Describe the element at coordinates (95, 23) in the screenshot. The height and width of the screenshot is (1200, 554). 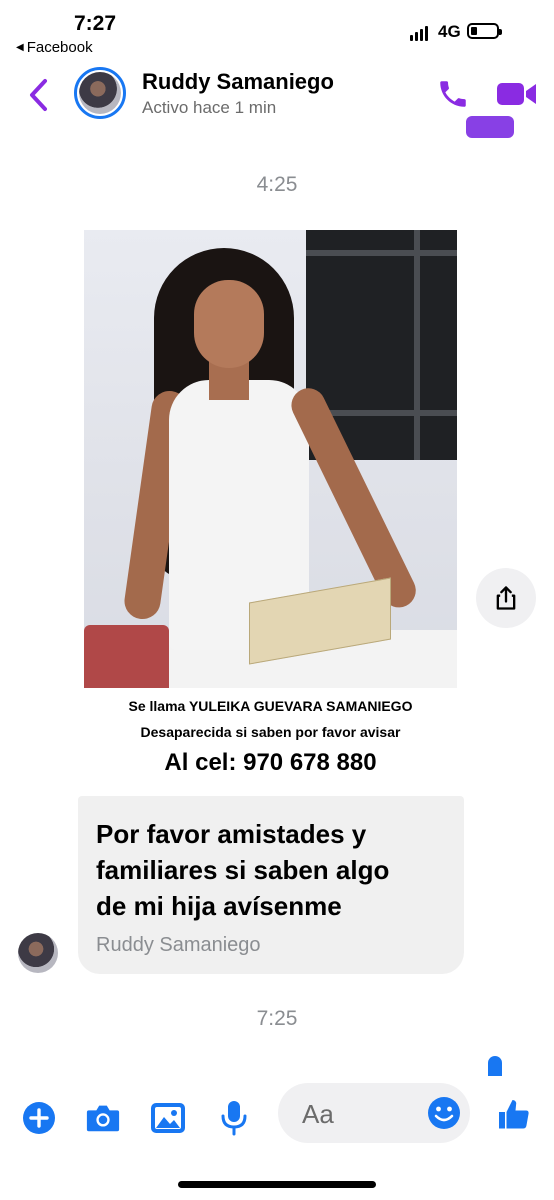
I see `status-time: 7:27` at that location.